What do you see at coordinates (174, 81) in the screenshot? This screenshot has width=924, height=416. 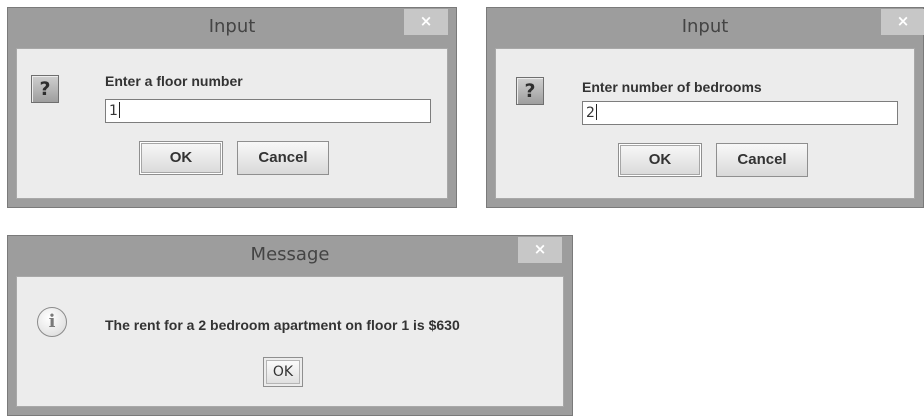 I see `prompt-label: Enter a floor number` at bounding box center [174, 81].